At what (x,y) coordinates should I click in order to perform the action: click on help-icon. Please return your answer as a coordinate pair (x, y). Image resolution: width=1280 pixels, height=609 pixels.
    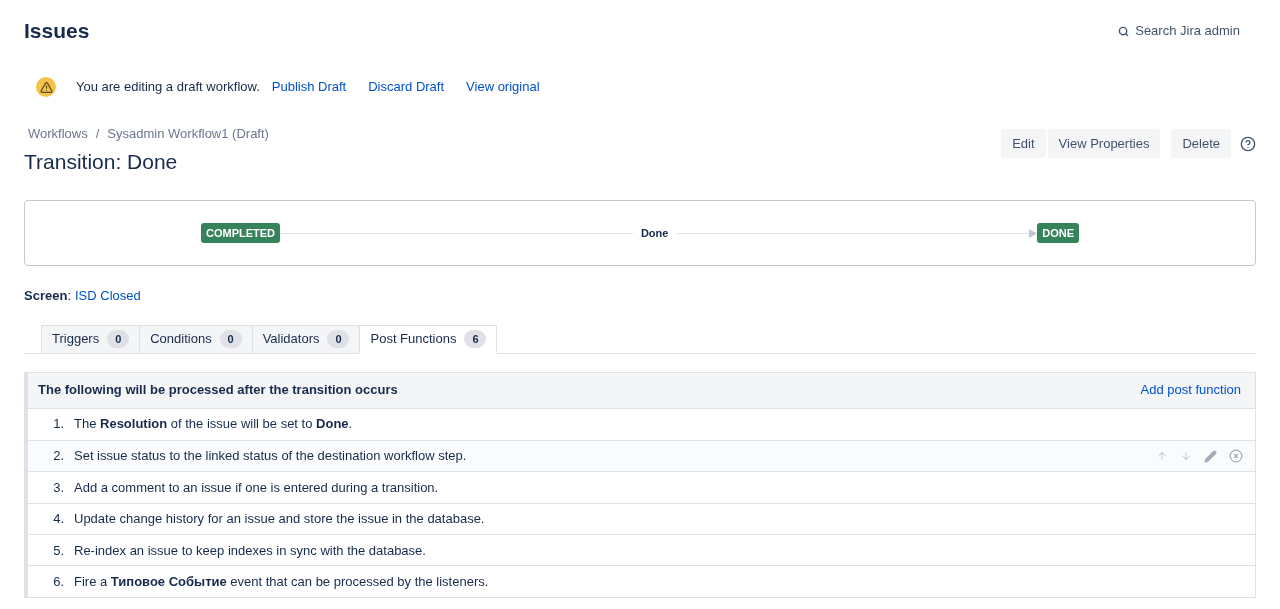
    Looking at the image, I should click on (1248, 143).